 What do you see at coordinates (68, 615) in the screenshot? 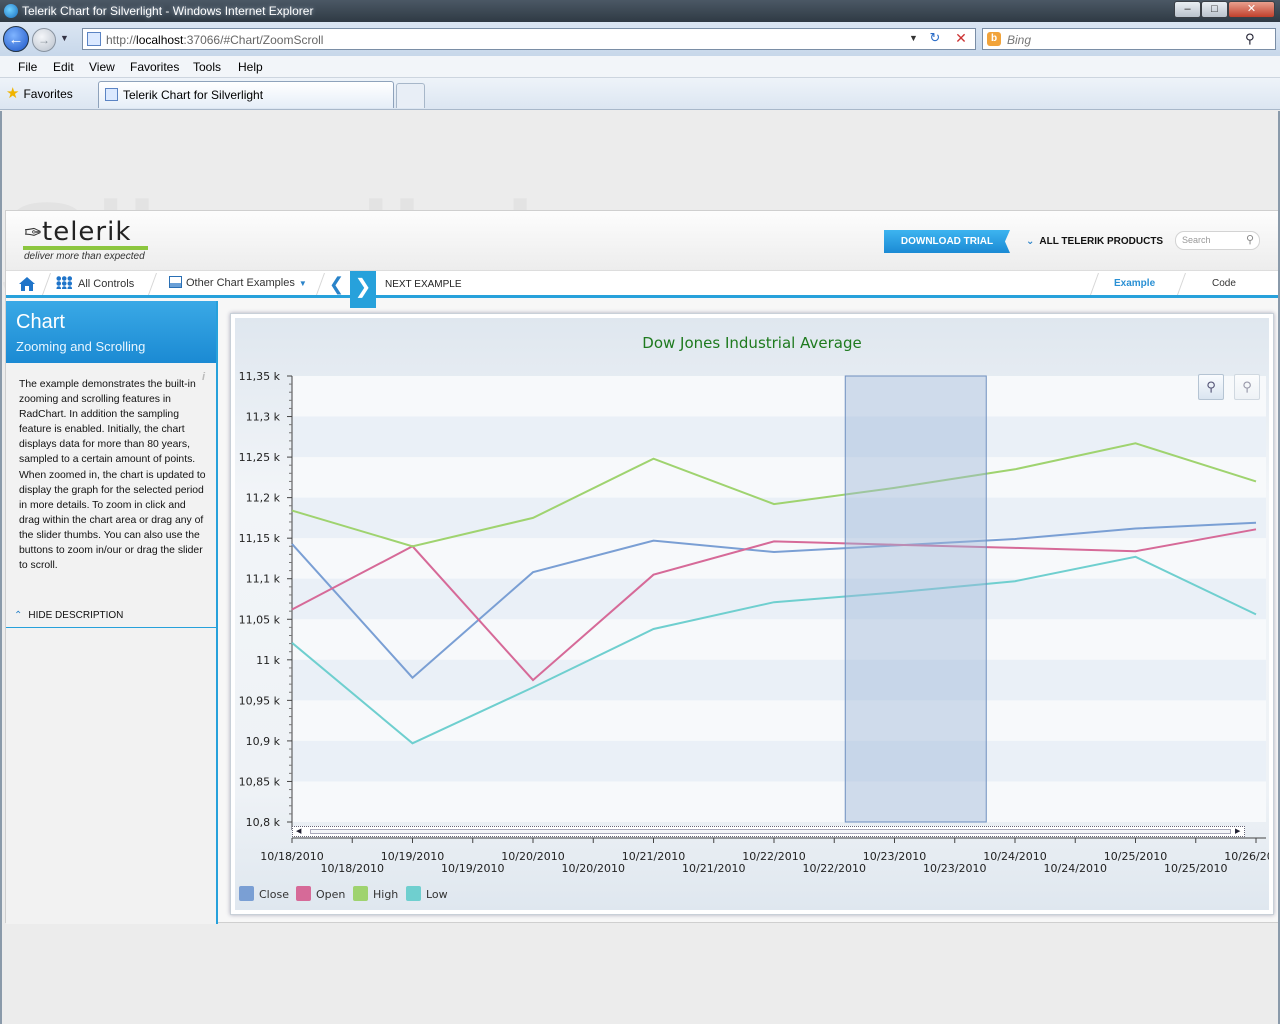
I see `hide-description-button: ⌃ HIDE DESCRIPTION` at bounding box center [68, 615].